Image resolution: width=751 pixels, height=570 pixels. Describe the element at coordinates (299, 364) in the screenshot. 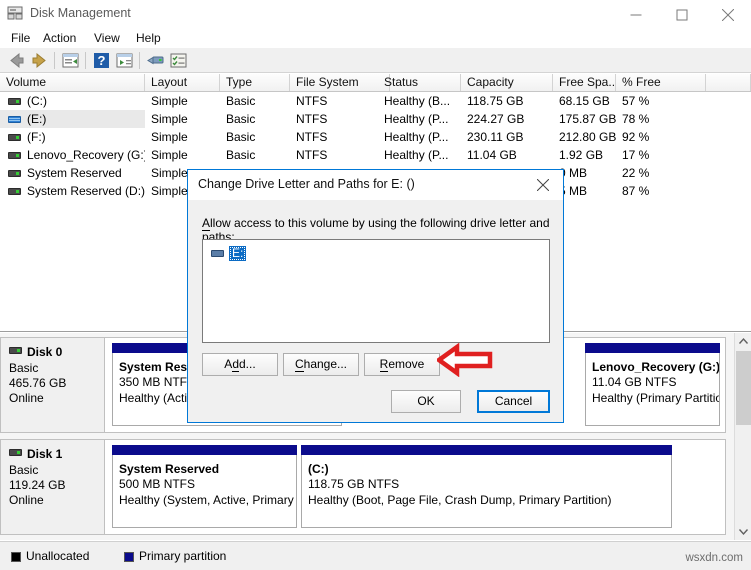

I see `change-button-accesskey: C` at that location.